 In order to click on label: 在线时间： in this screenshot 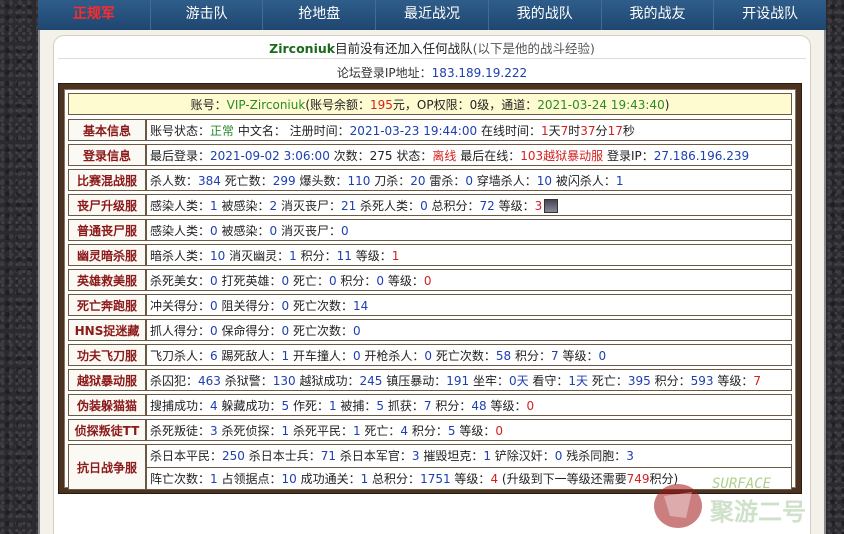, I will do `click(509, 130)`.